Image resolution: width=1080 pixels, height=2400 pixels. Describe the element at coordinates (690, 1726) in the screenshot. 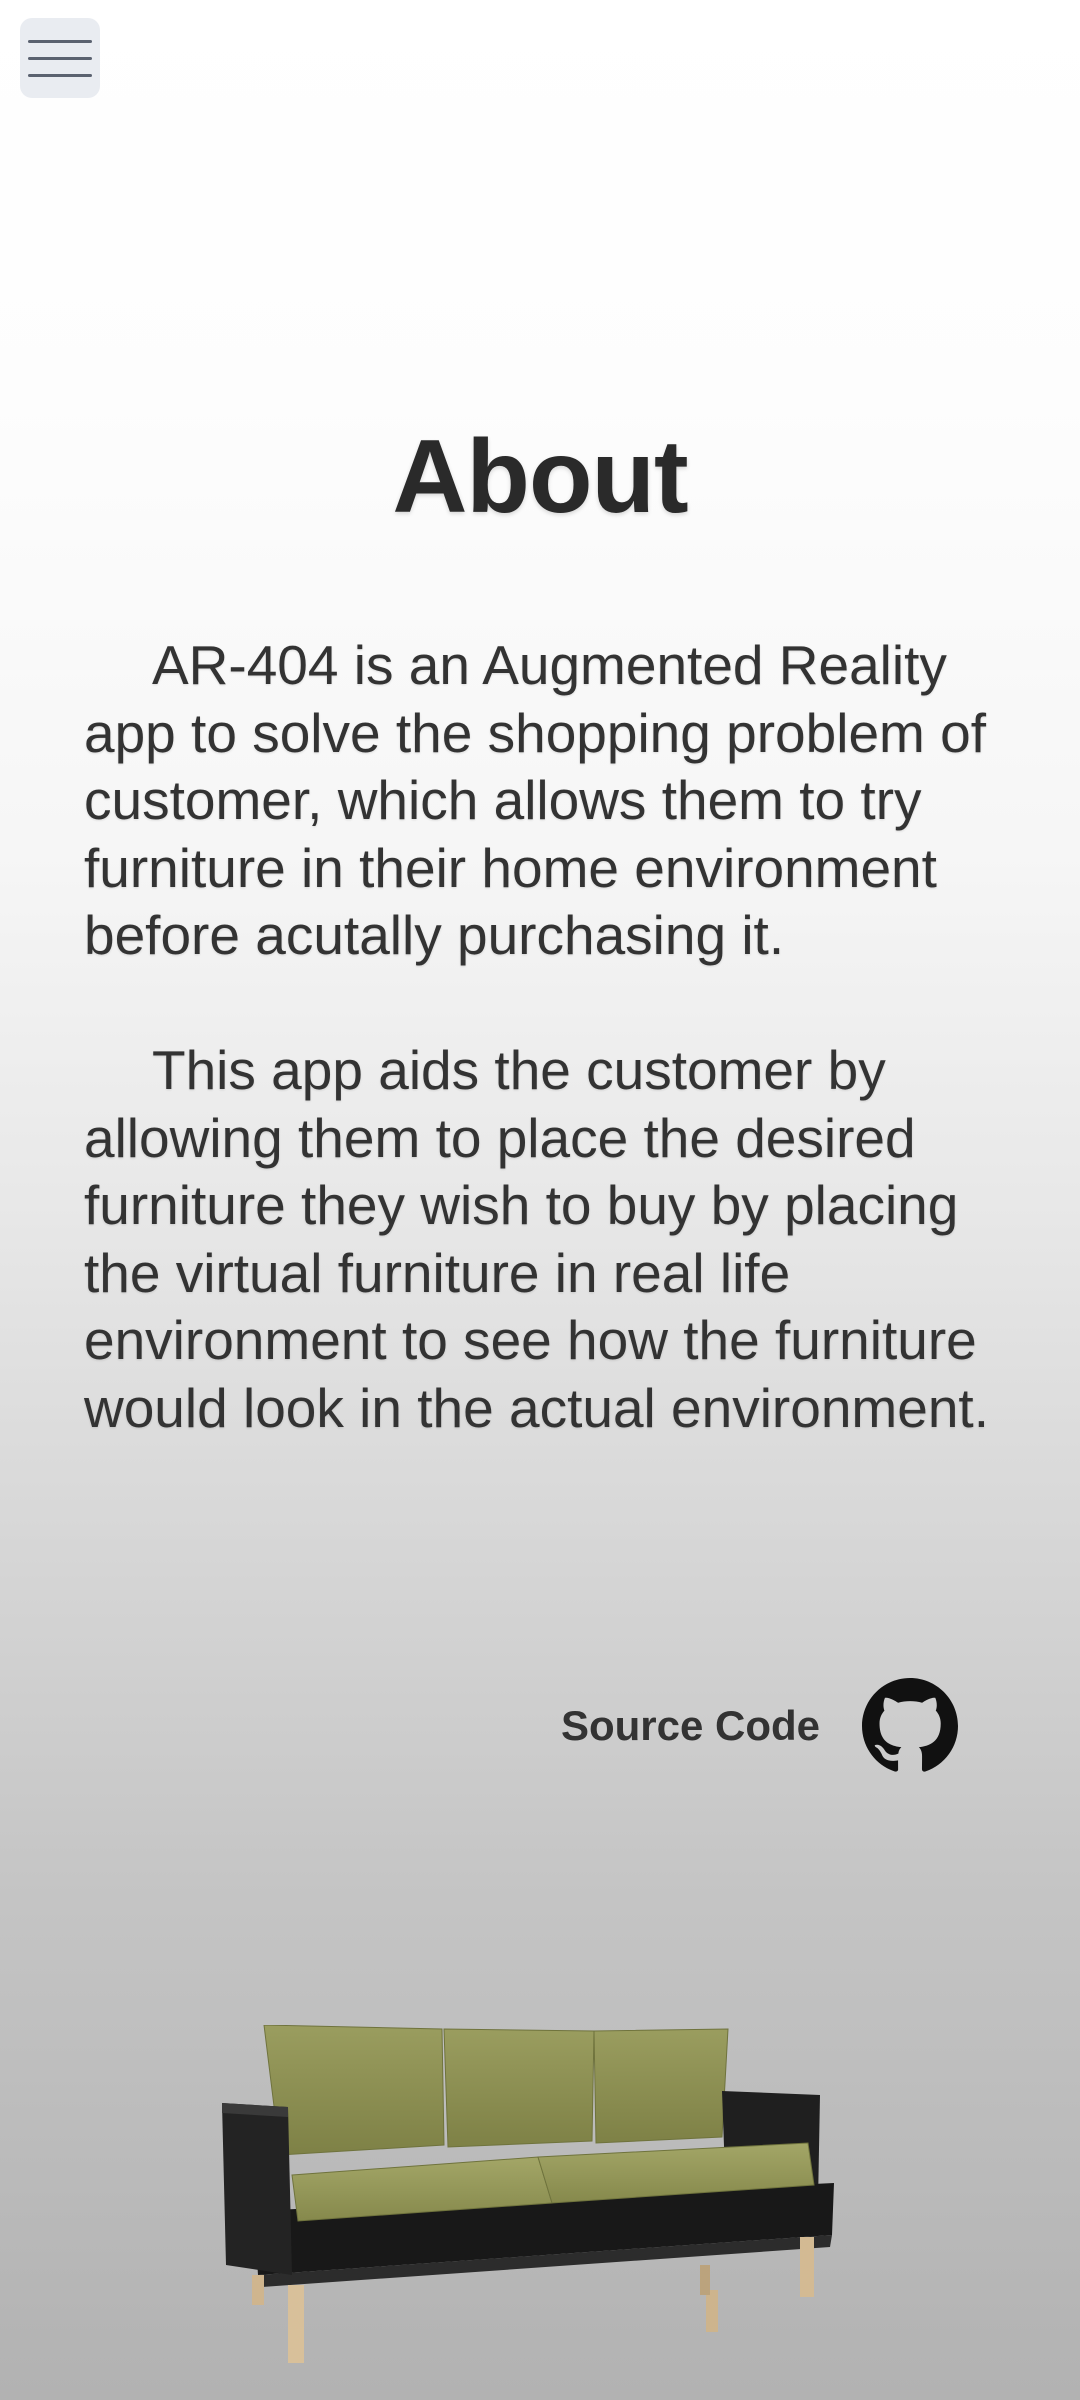

I see `source-code-label: Source Code` at that location.